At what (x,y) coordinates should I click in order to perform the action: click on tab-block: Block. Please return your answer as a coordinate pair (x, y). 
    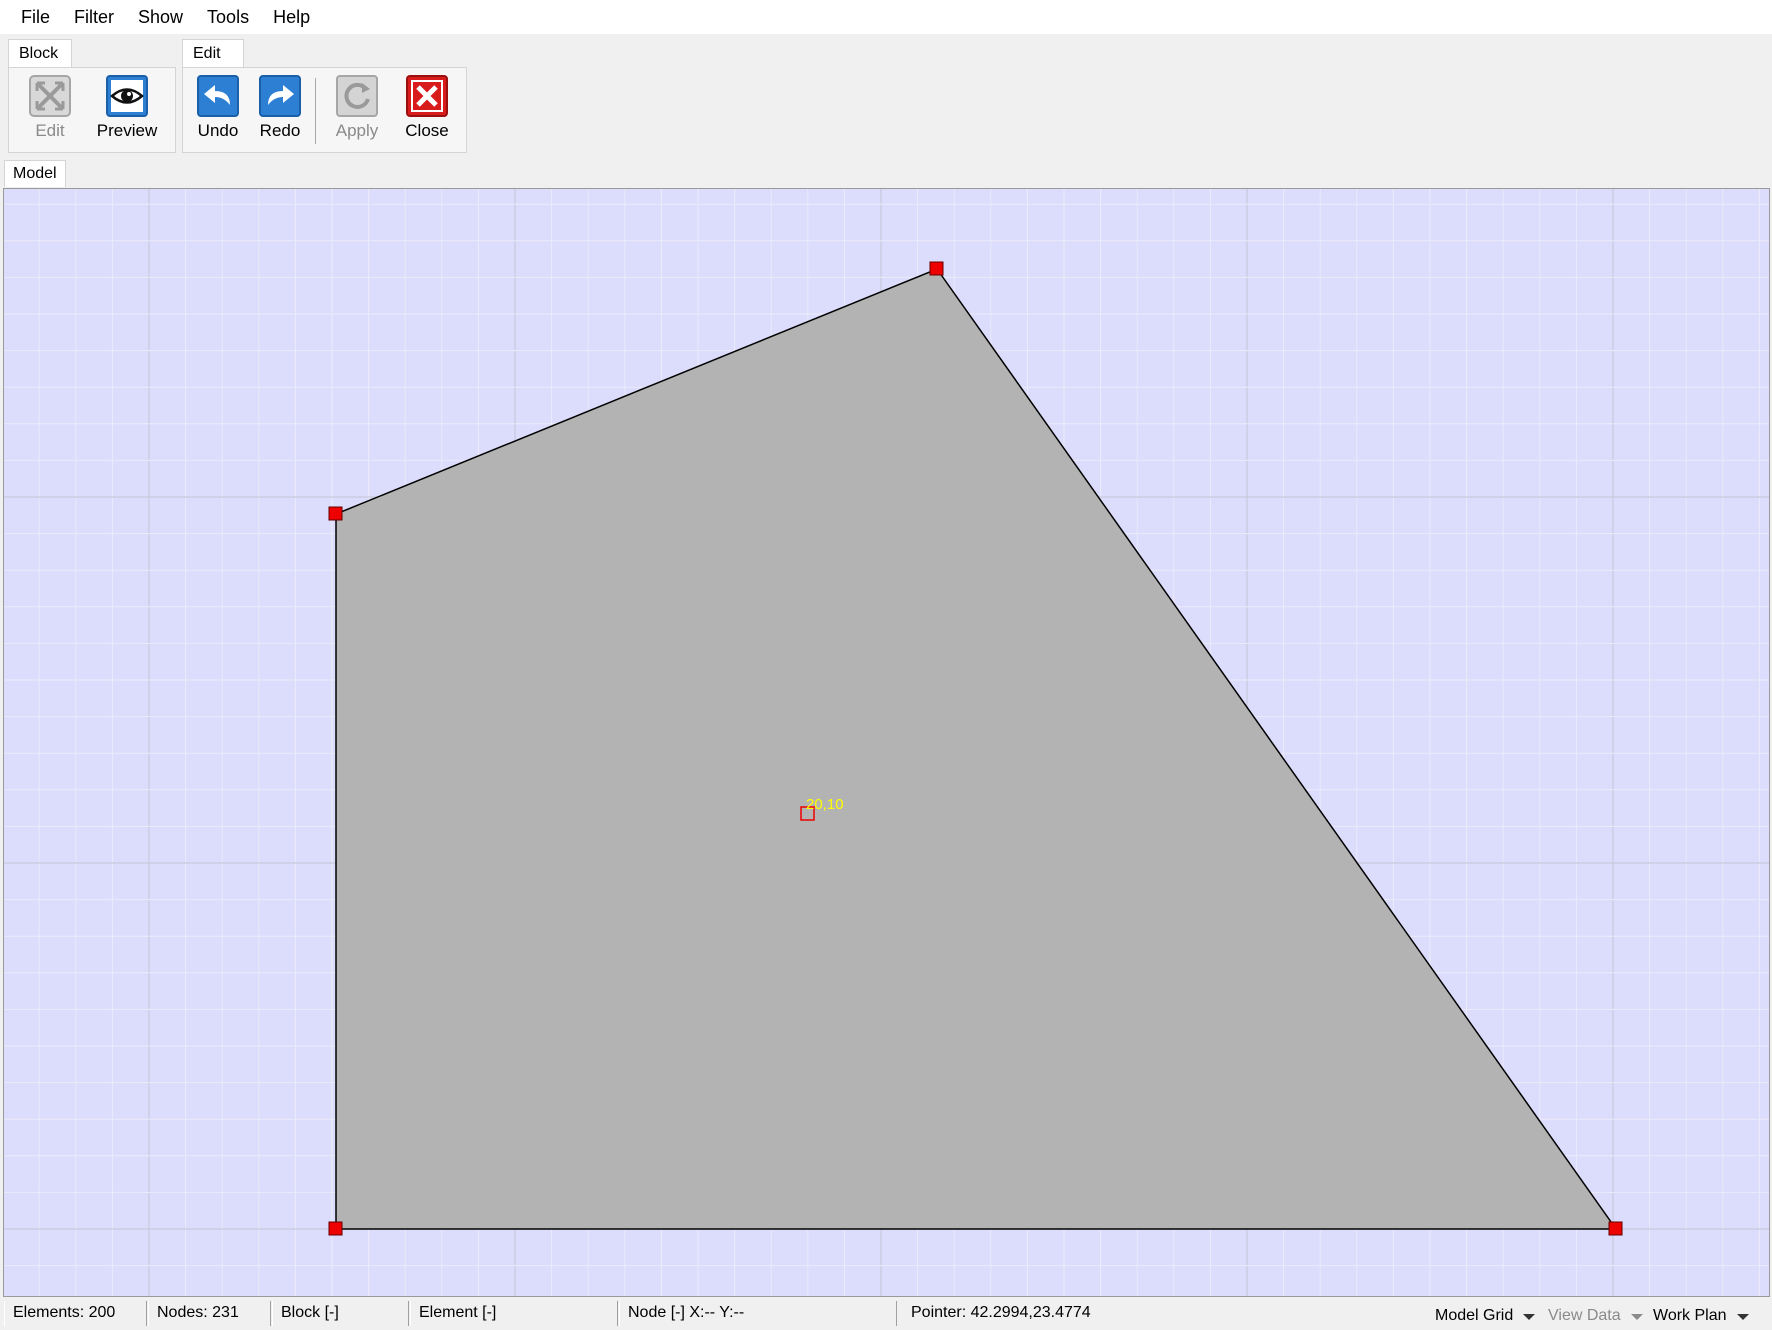
    Looking at the image, I should click on (40, 53).